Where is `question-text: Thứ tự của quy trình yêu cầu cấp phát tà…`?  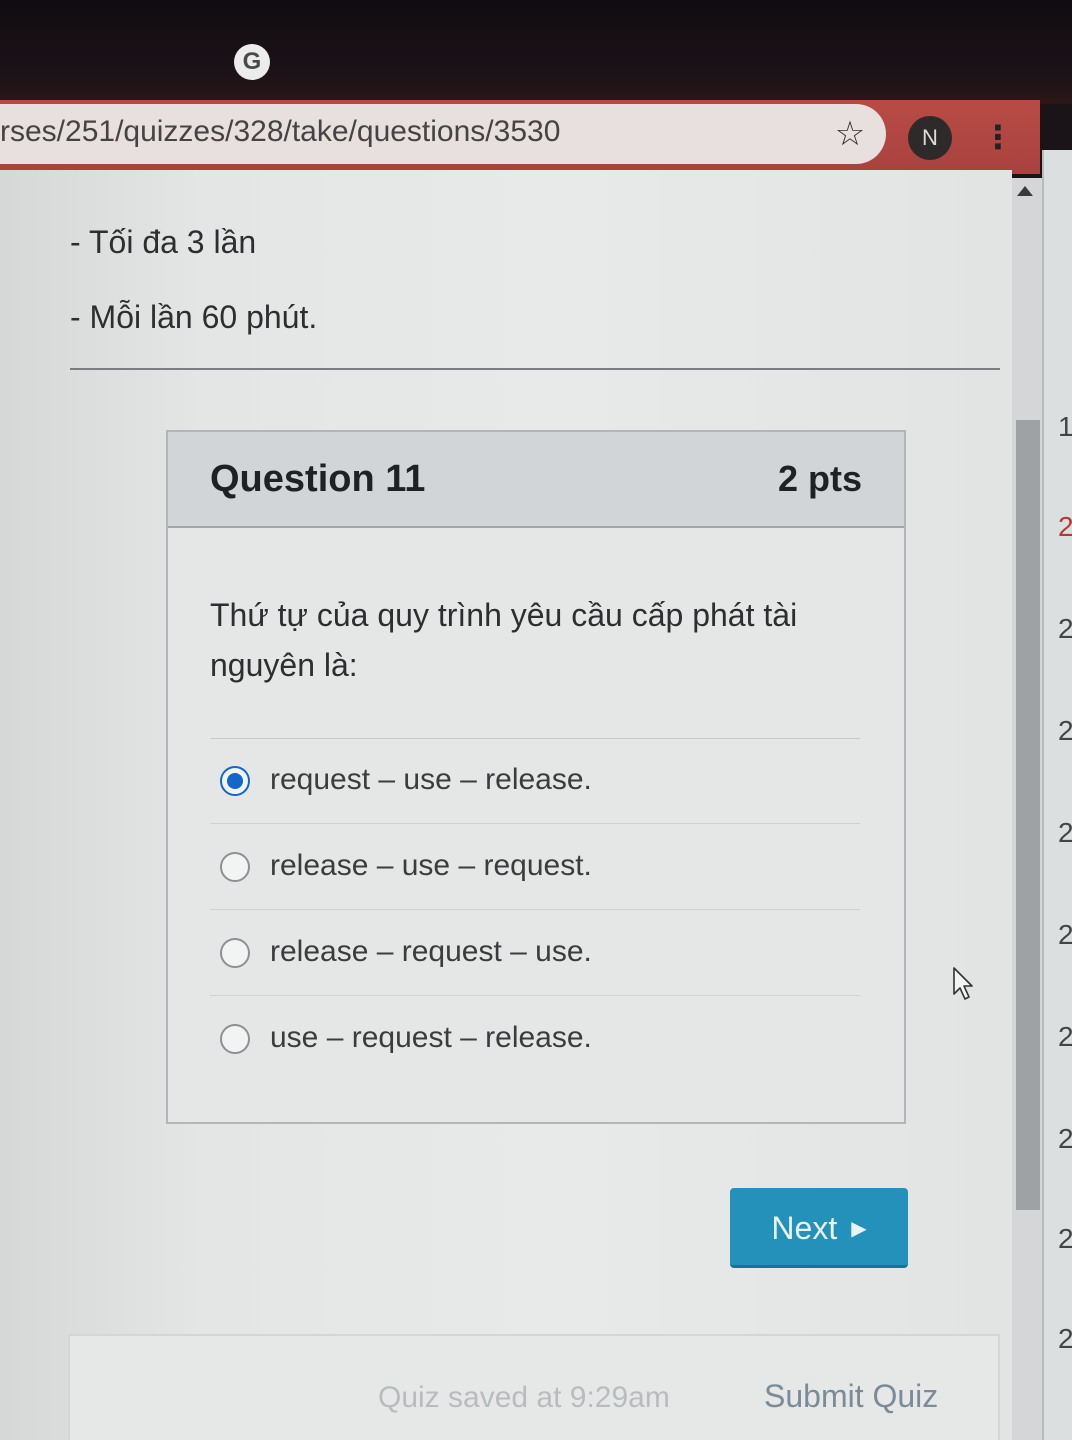
question-text: Thứ tự của quy trình yêu cầu cấp phát tà… is located at coordinates (504, 640).